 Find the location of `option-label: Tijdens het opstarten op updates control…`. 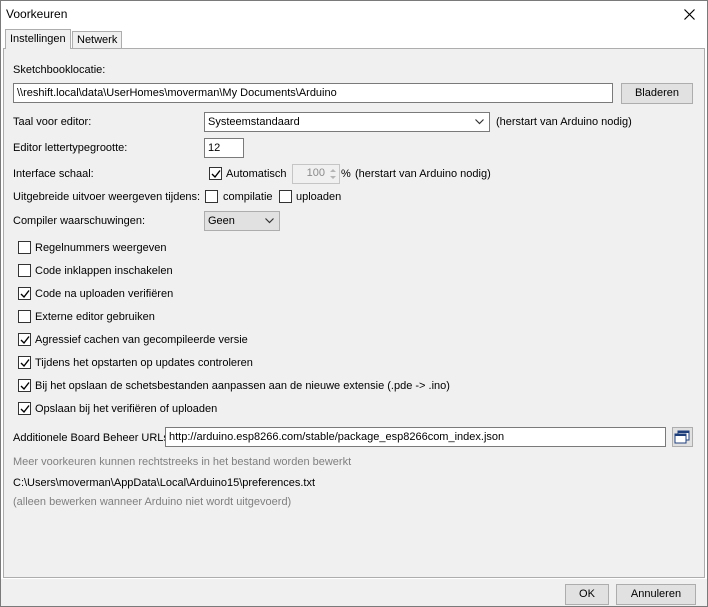

option-label: Tijdens het opstarten op updates control… is located at coordinates (144, 363).